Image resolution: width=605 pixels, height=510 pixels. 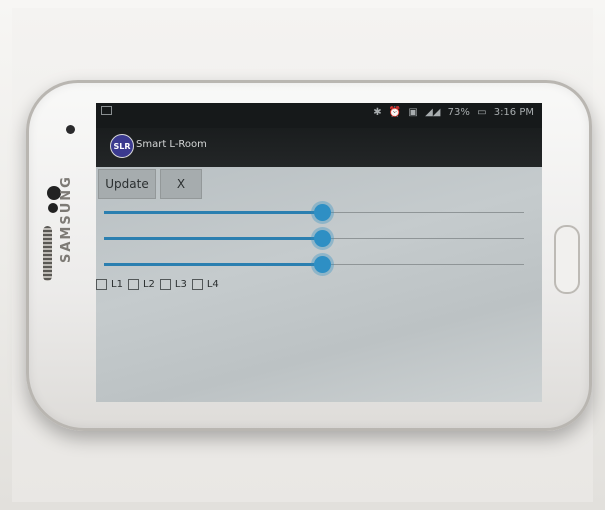 What do you see at coordinates (141, 284) in the screenshot?
I see `checkbox-l2: L2` at bounding box center [141, 284].